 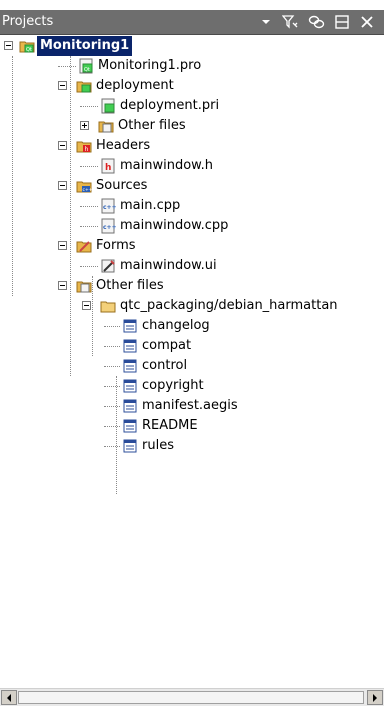 What do you see at coordinates (150, 65) in the screenshot?
I see `tree-item-label: Monitoring1.pro` at bounding box center [150, 65].